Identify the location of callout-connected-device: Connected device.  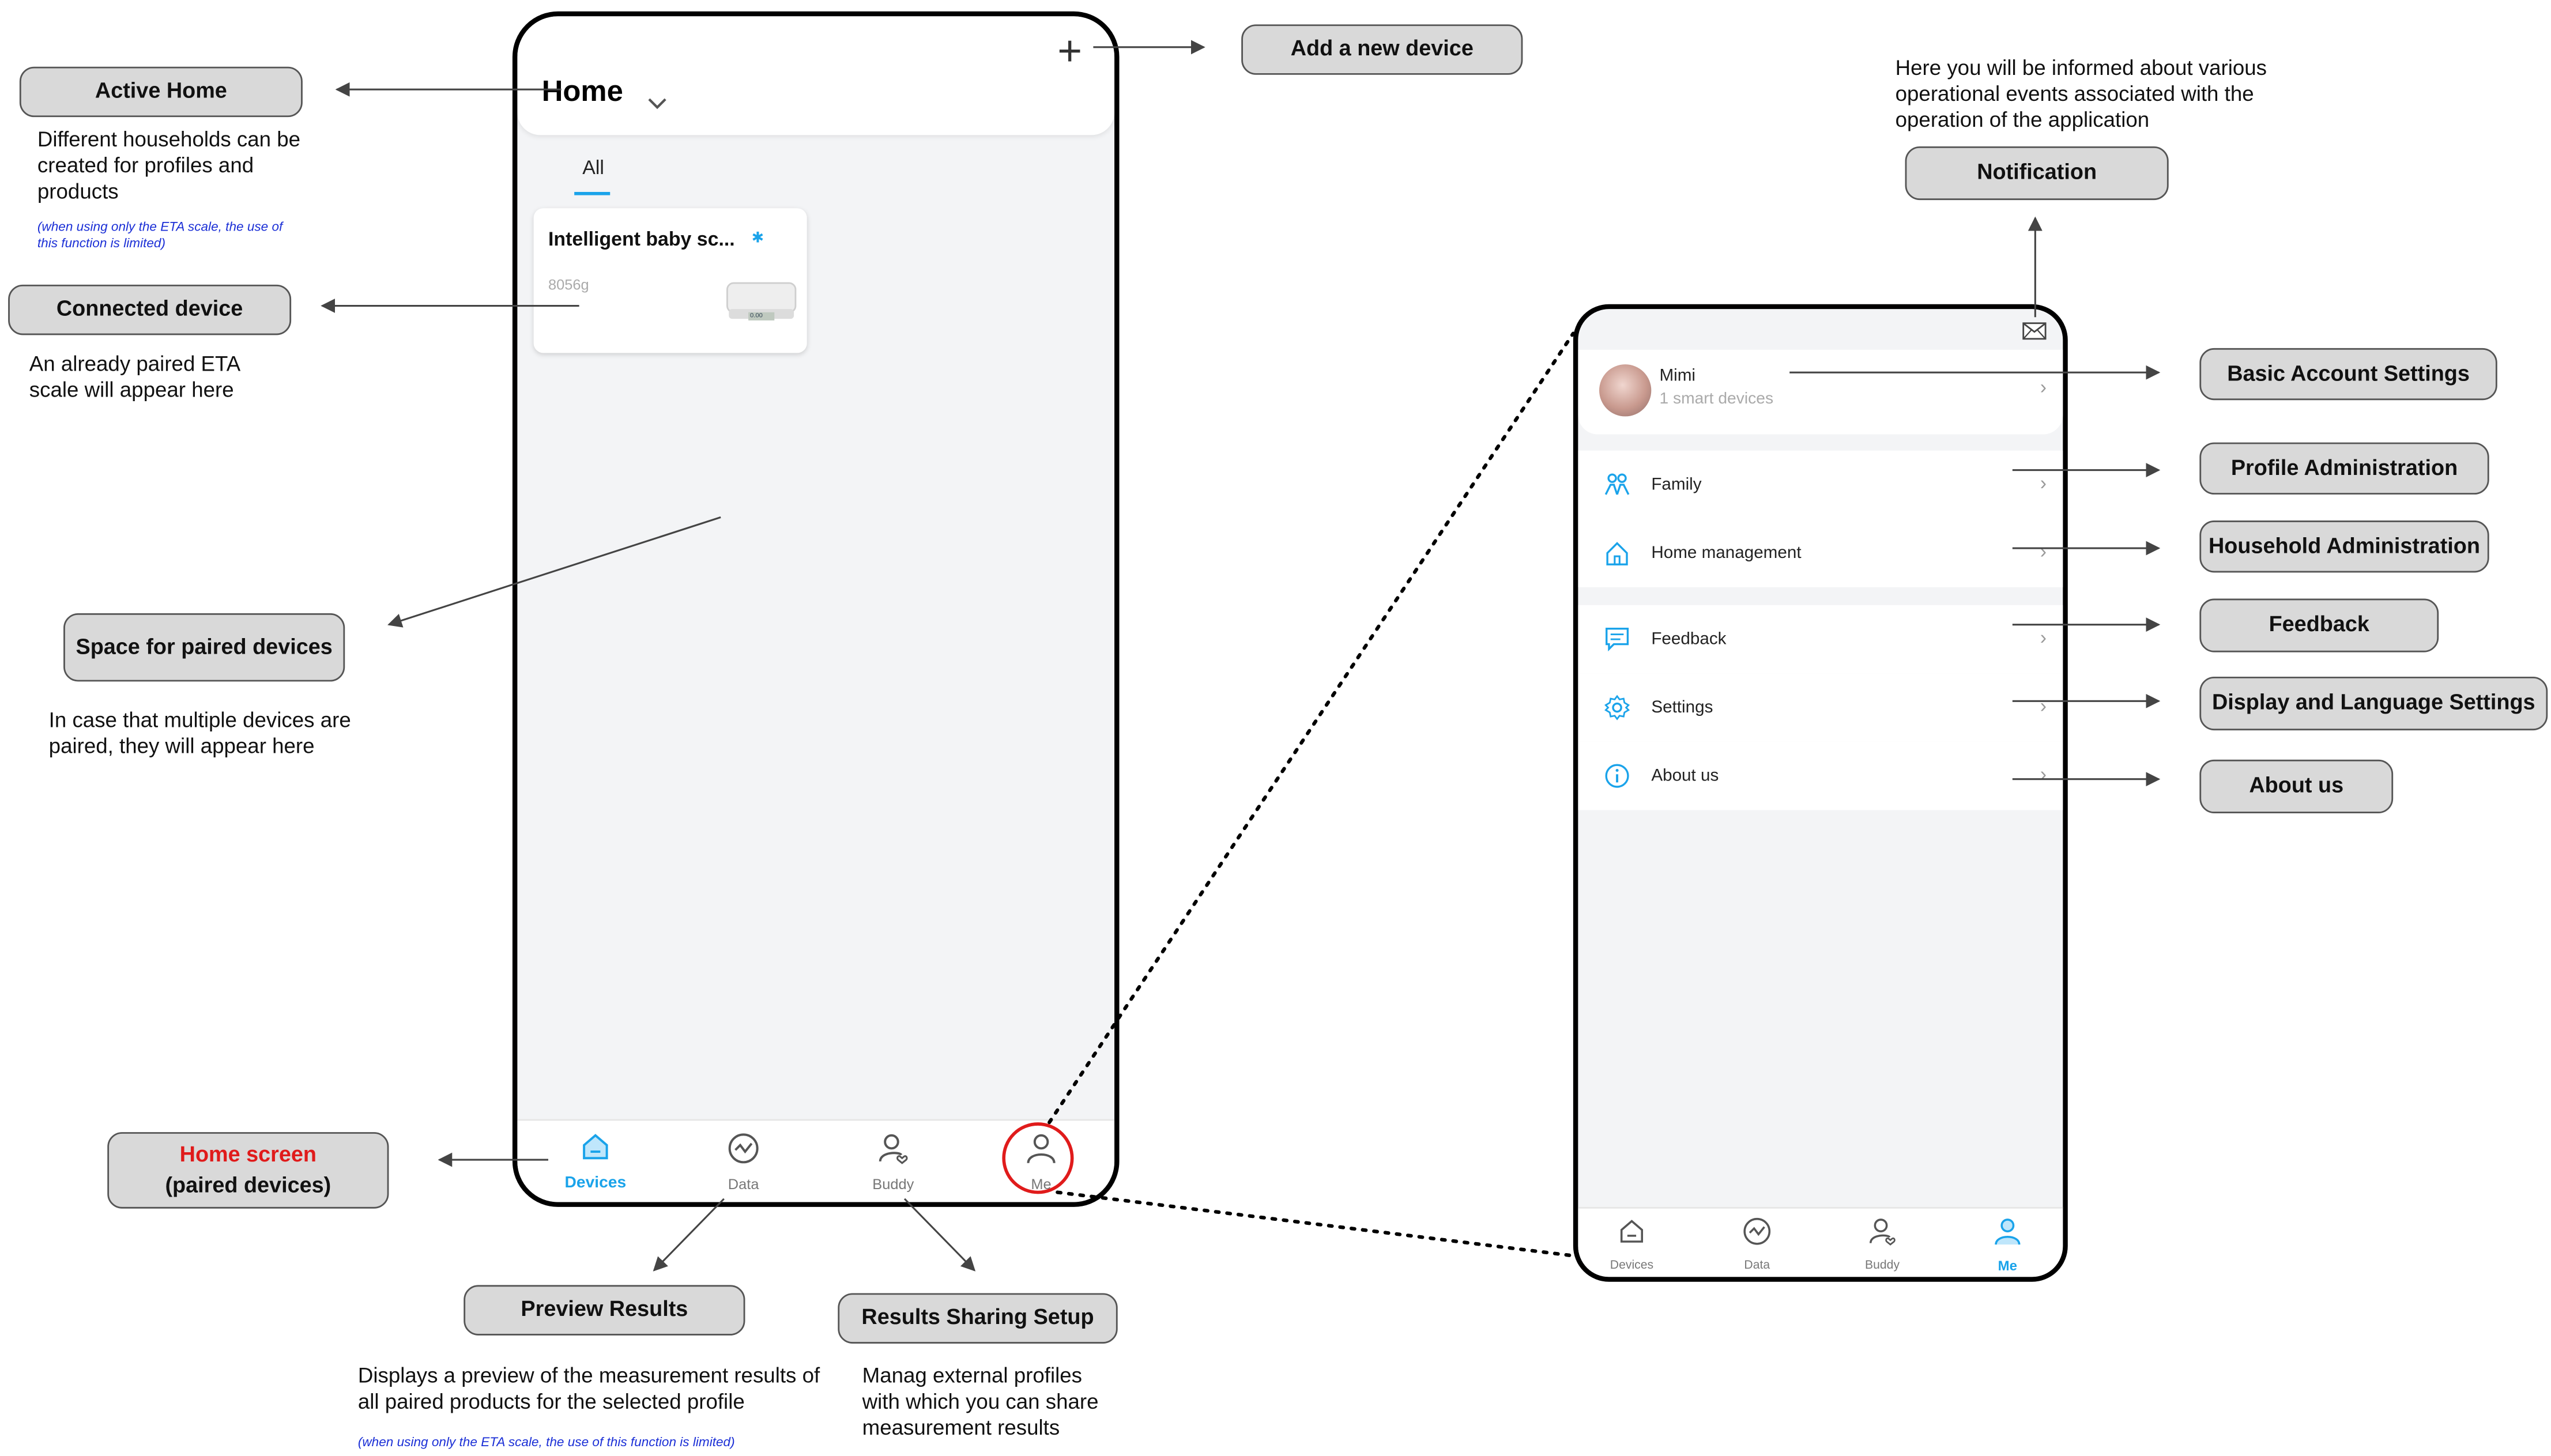
(150, 310).